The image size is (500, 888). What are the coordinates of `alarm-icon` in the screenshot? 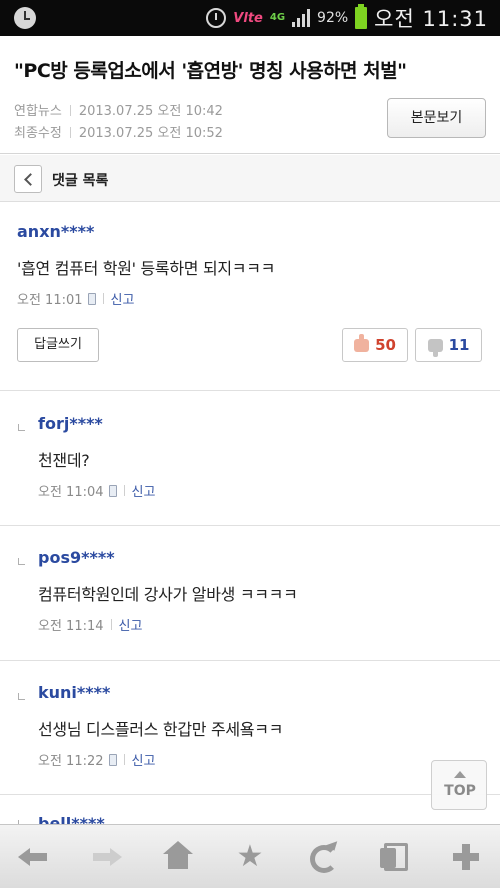 It's located at (216, 18).